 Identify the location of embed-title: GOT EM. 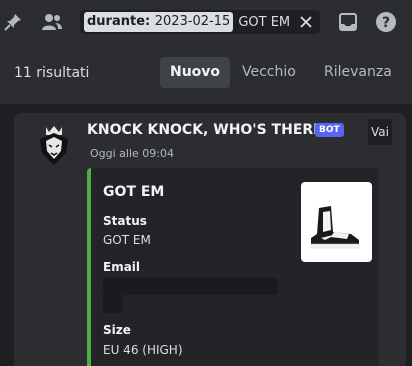
(134, 192).